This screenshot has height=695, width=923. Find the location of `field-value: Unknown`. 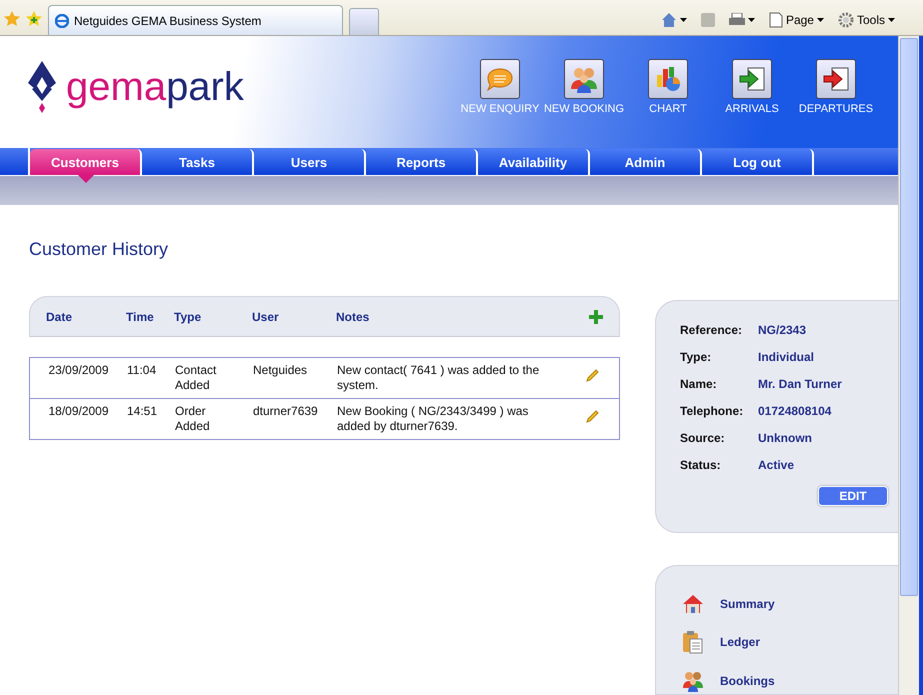

field-value: Unknown is located at coordinates (785, 438).